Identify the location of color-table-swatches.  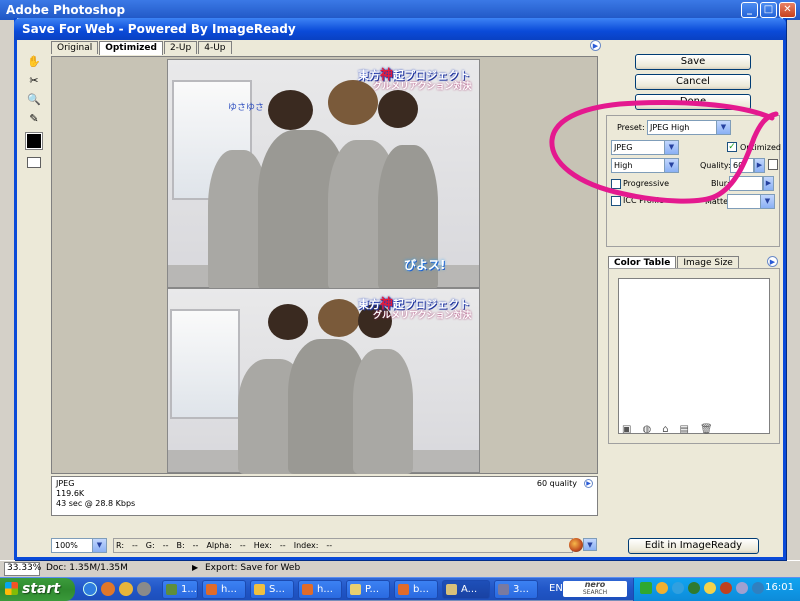
(694, 356).